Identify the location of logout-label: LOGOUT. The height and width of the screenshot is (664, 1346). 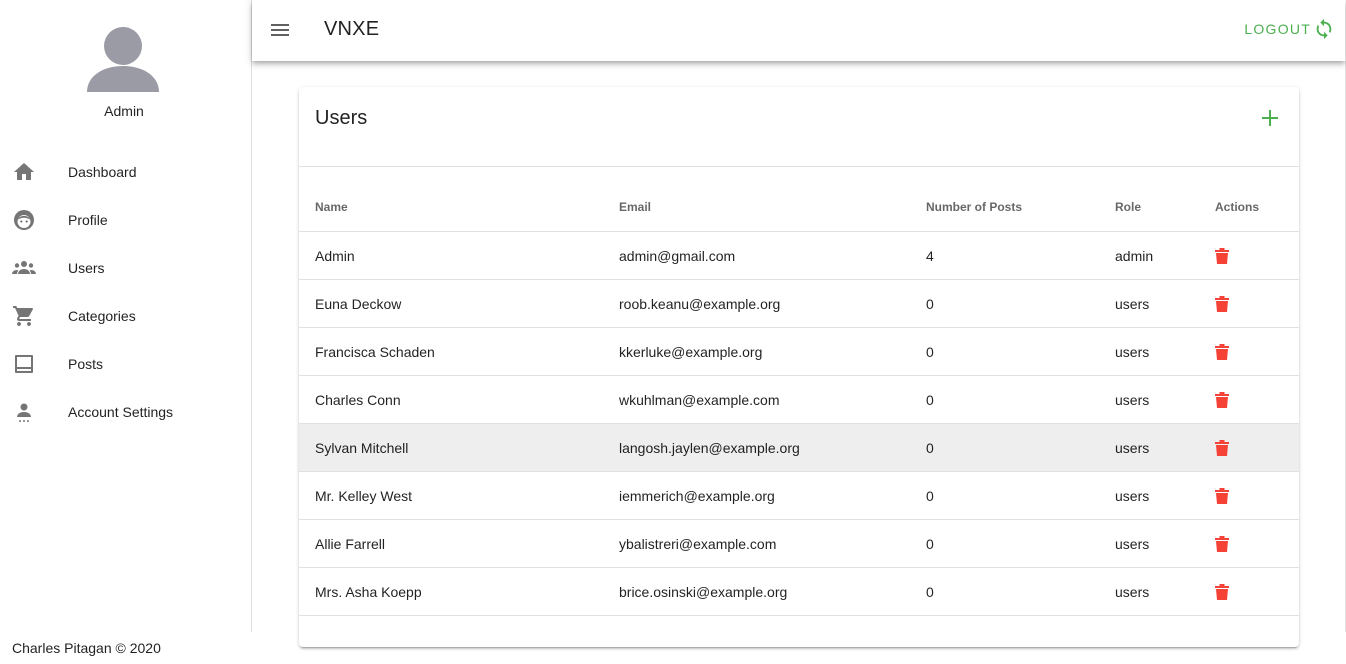
(1277, 29).